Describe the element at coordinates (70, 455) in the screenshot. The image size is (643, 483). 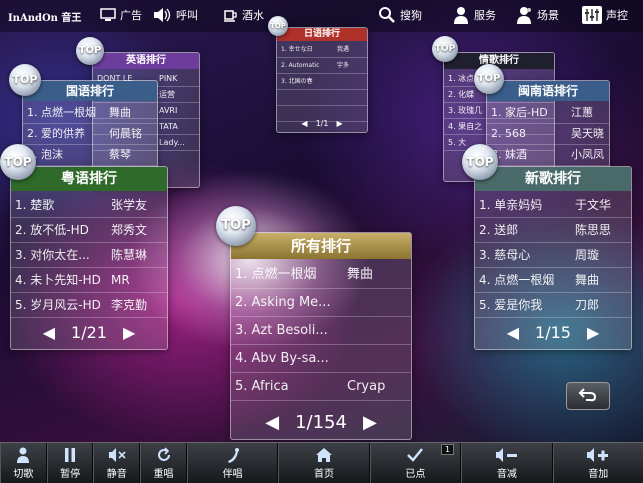
I see `pause-icon` at that location.